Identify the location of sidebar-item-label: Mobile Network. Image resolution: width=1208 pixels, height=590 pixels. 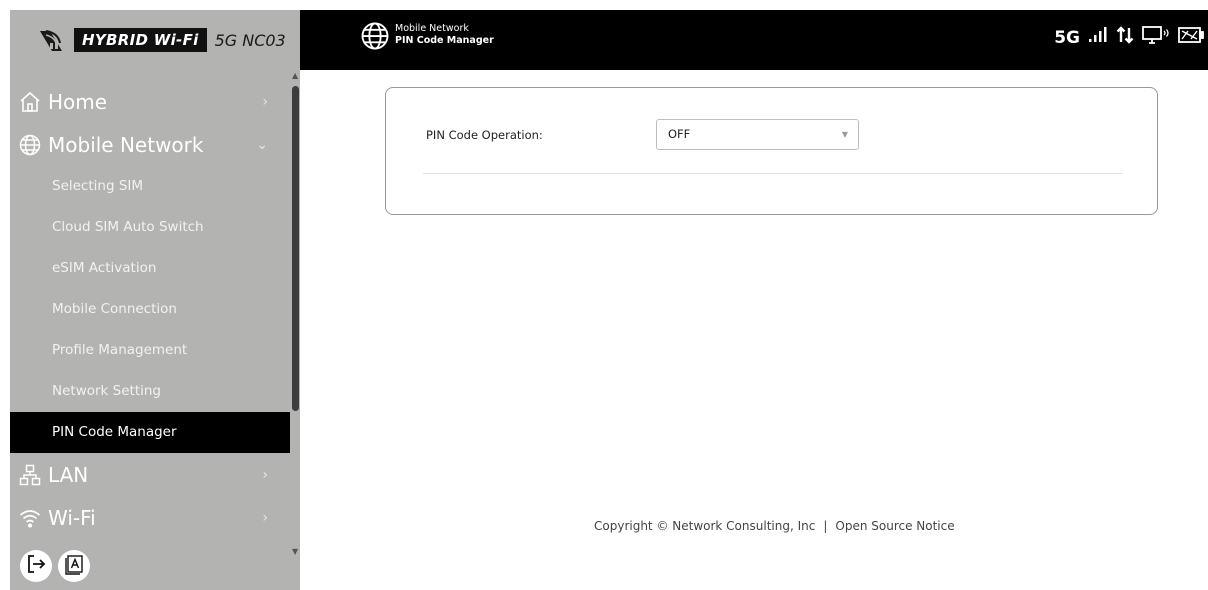
(126, 144).